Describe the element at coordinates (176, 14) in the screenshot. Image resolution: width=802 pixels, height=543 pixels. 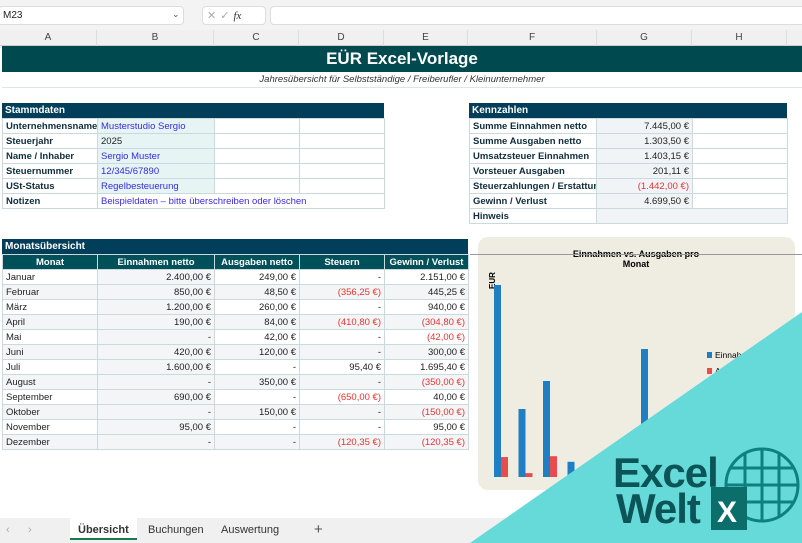
I see `chevron-down-icon: ⌄` at that location.